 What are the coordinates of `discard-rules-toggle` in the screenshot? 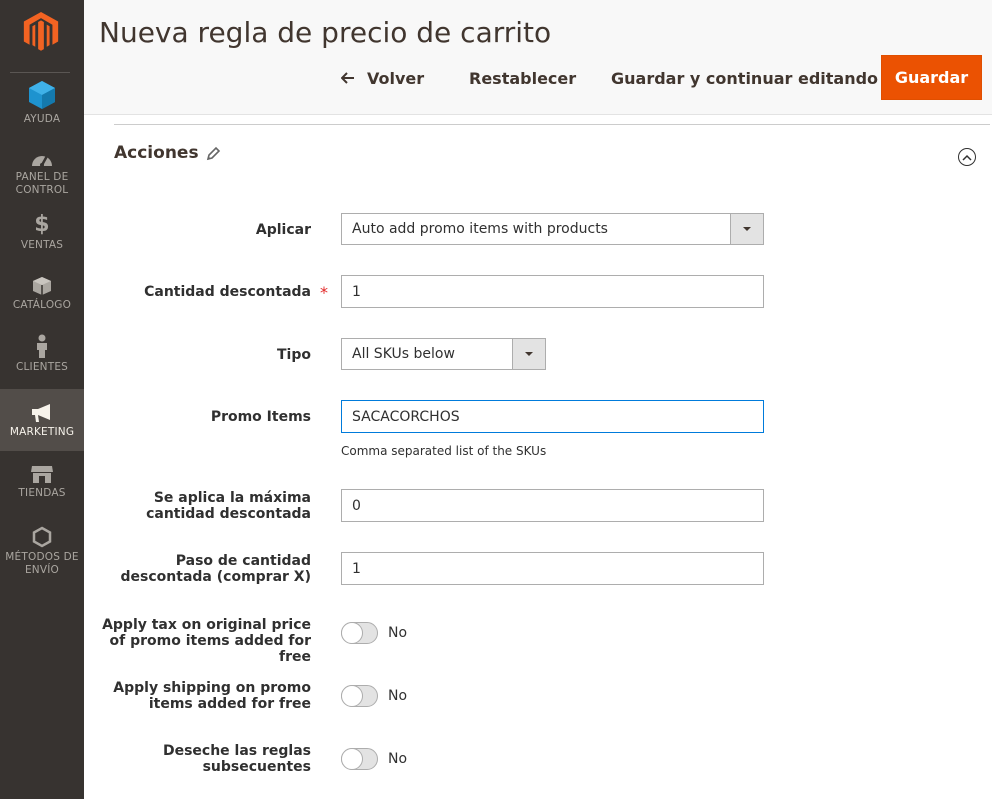 It's located at (359, 759).